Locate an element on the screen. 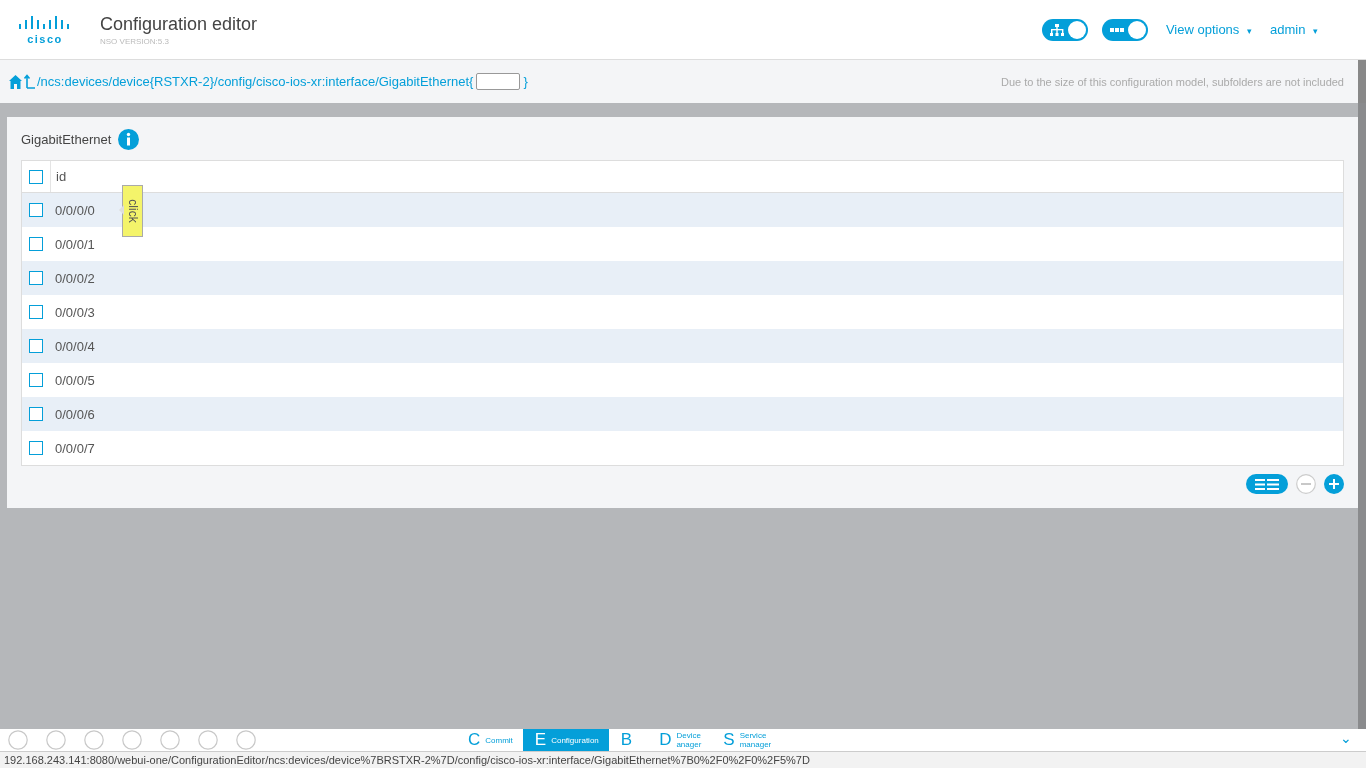 This screenshot has width=1366, height=768. subfolder-note: Due to the size of this configuration model, subfolders are not included is located at coordinates (1172, 81).